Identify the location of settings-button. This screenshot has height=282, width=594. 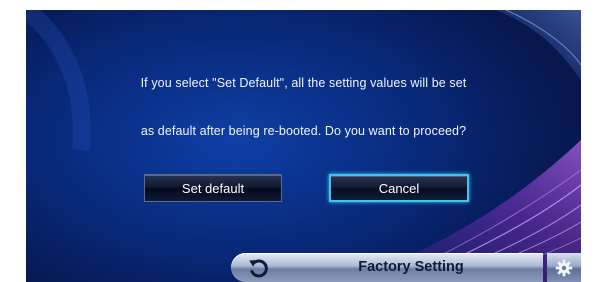
(564, 267).